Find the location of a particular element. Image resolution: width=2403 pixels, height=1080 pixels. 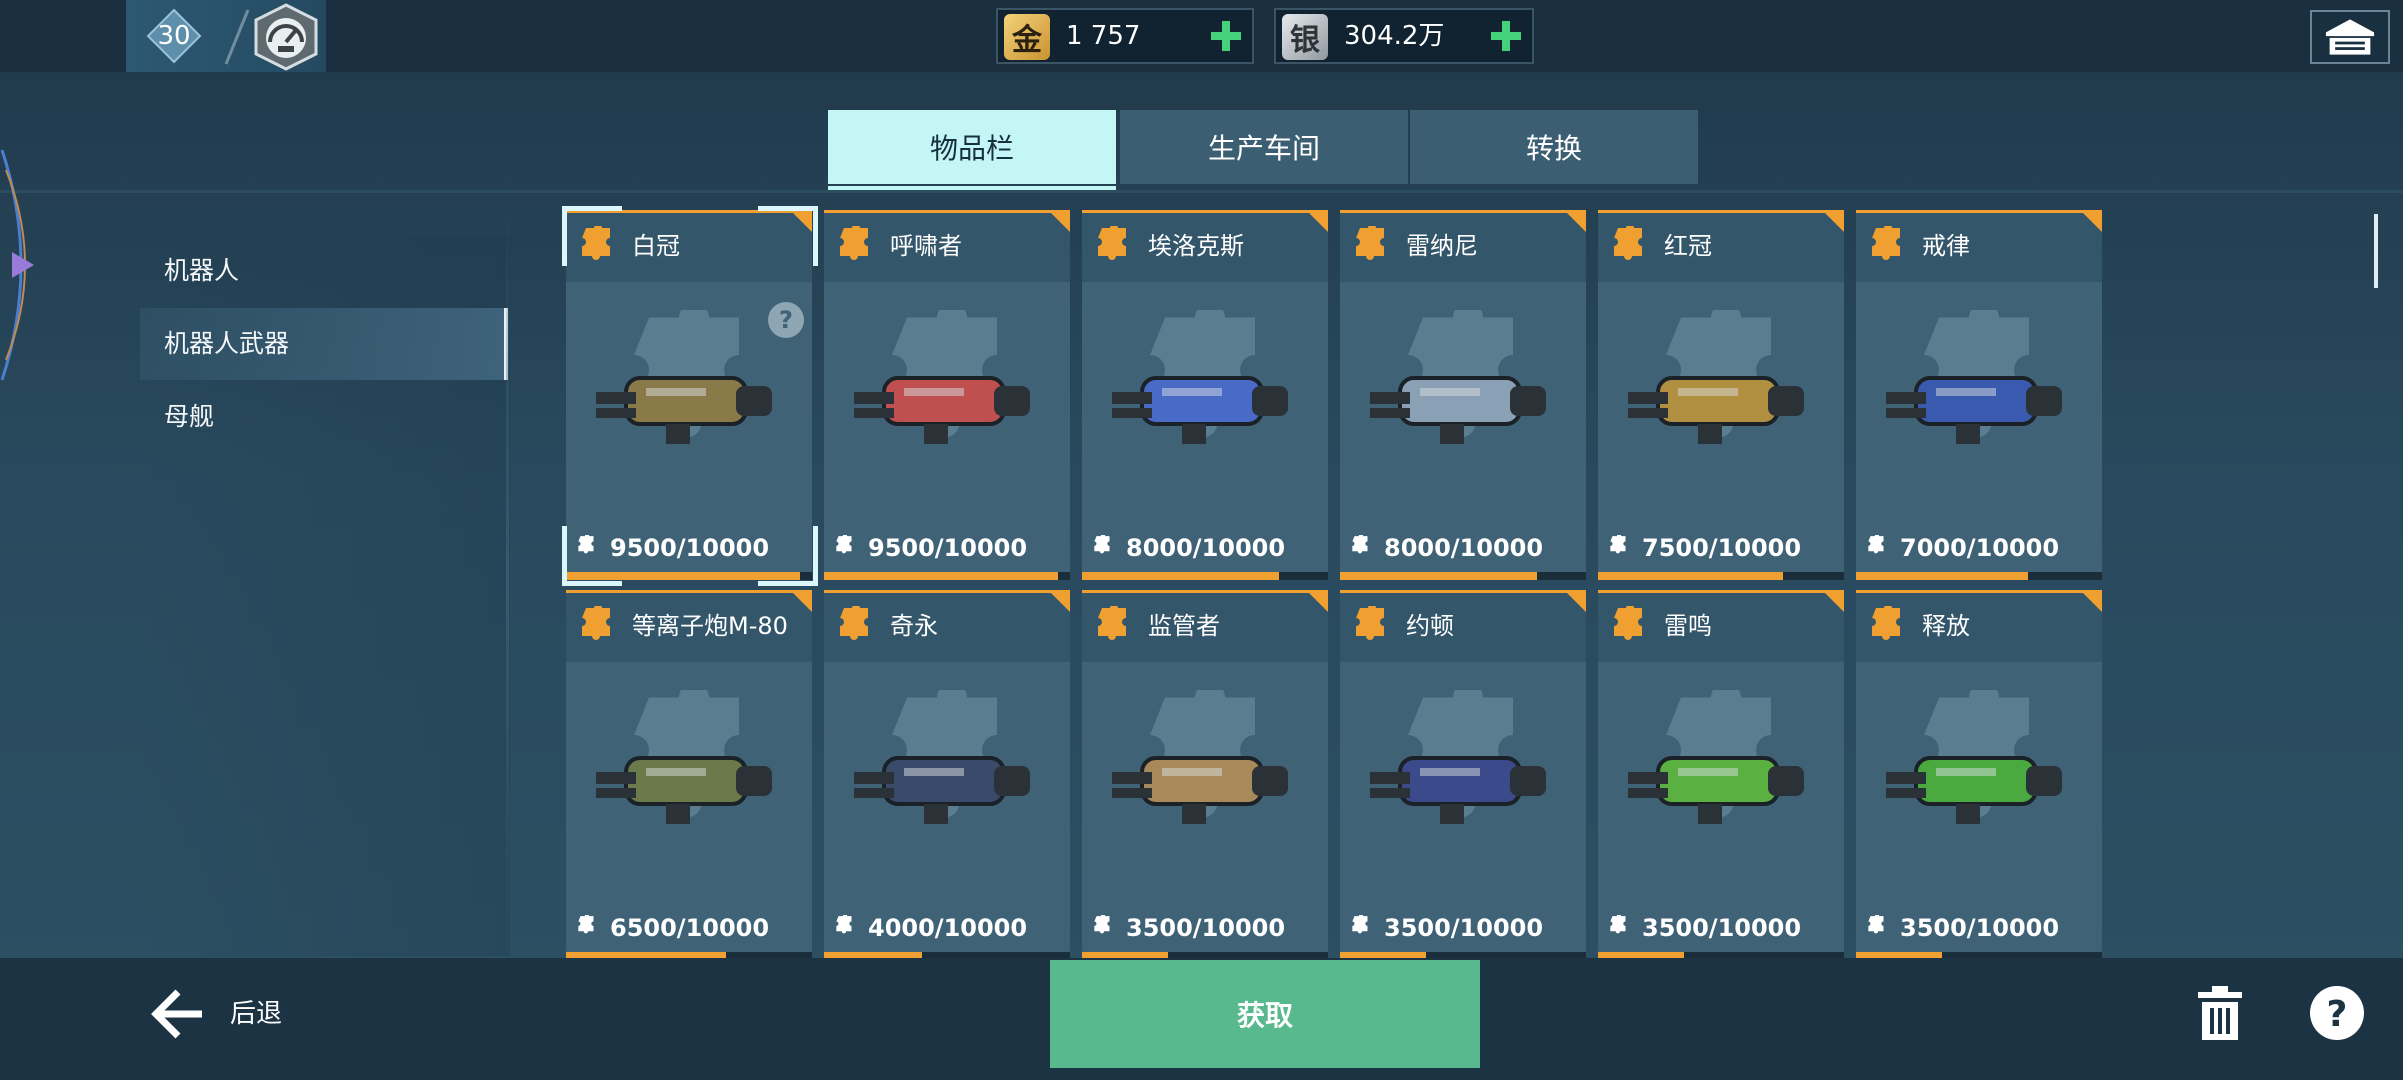

side-menu-toggle is located at coordinates (30, 265).